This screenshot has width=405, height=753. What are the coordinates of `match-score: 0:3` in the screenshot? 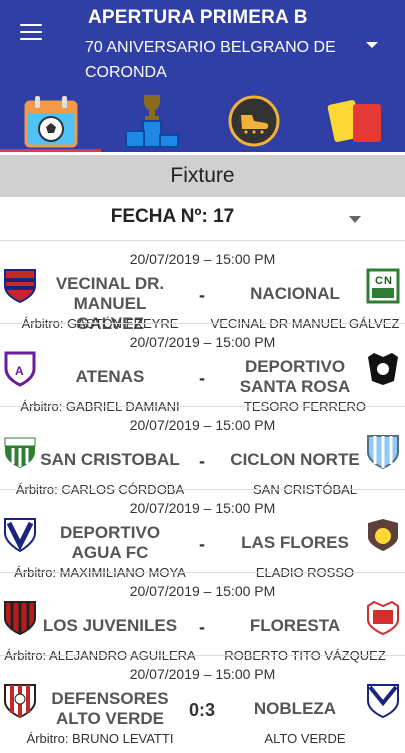 It's located at (201, 710).